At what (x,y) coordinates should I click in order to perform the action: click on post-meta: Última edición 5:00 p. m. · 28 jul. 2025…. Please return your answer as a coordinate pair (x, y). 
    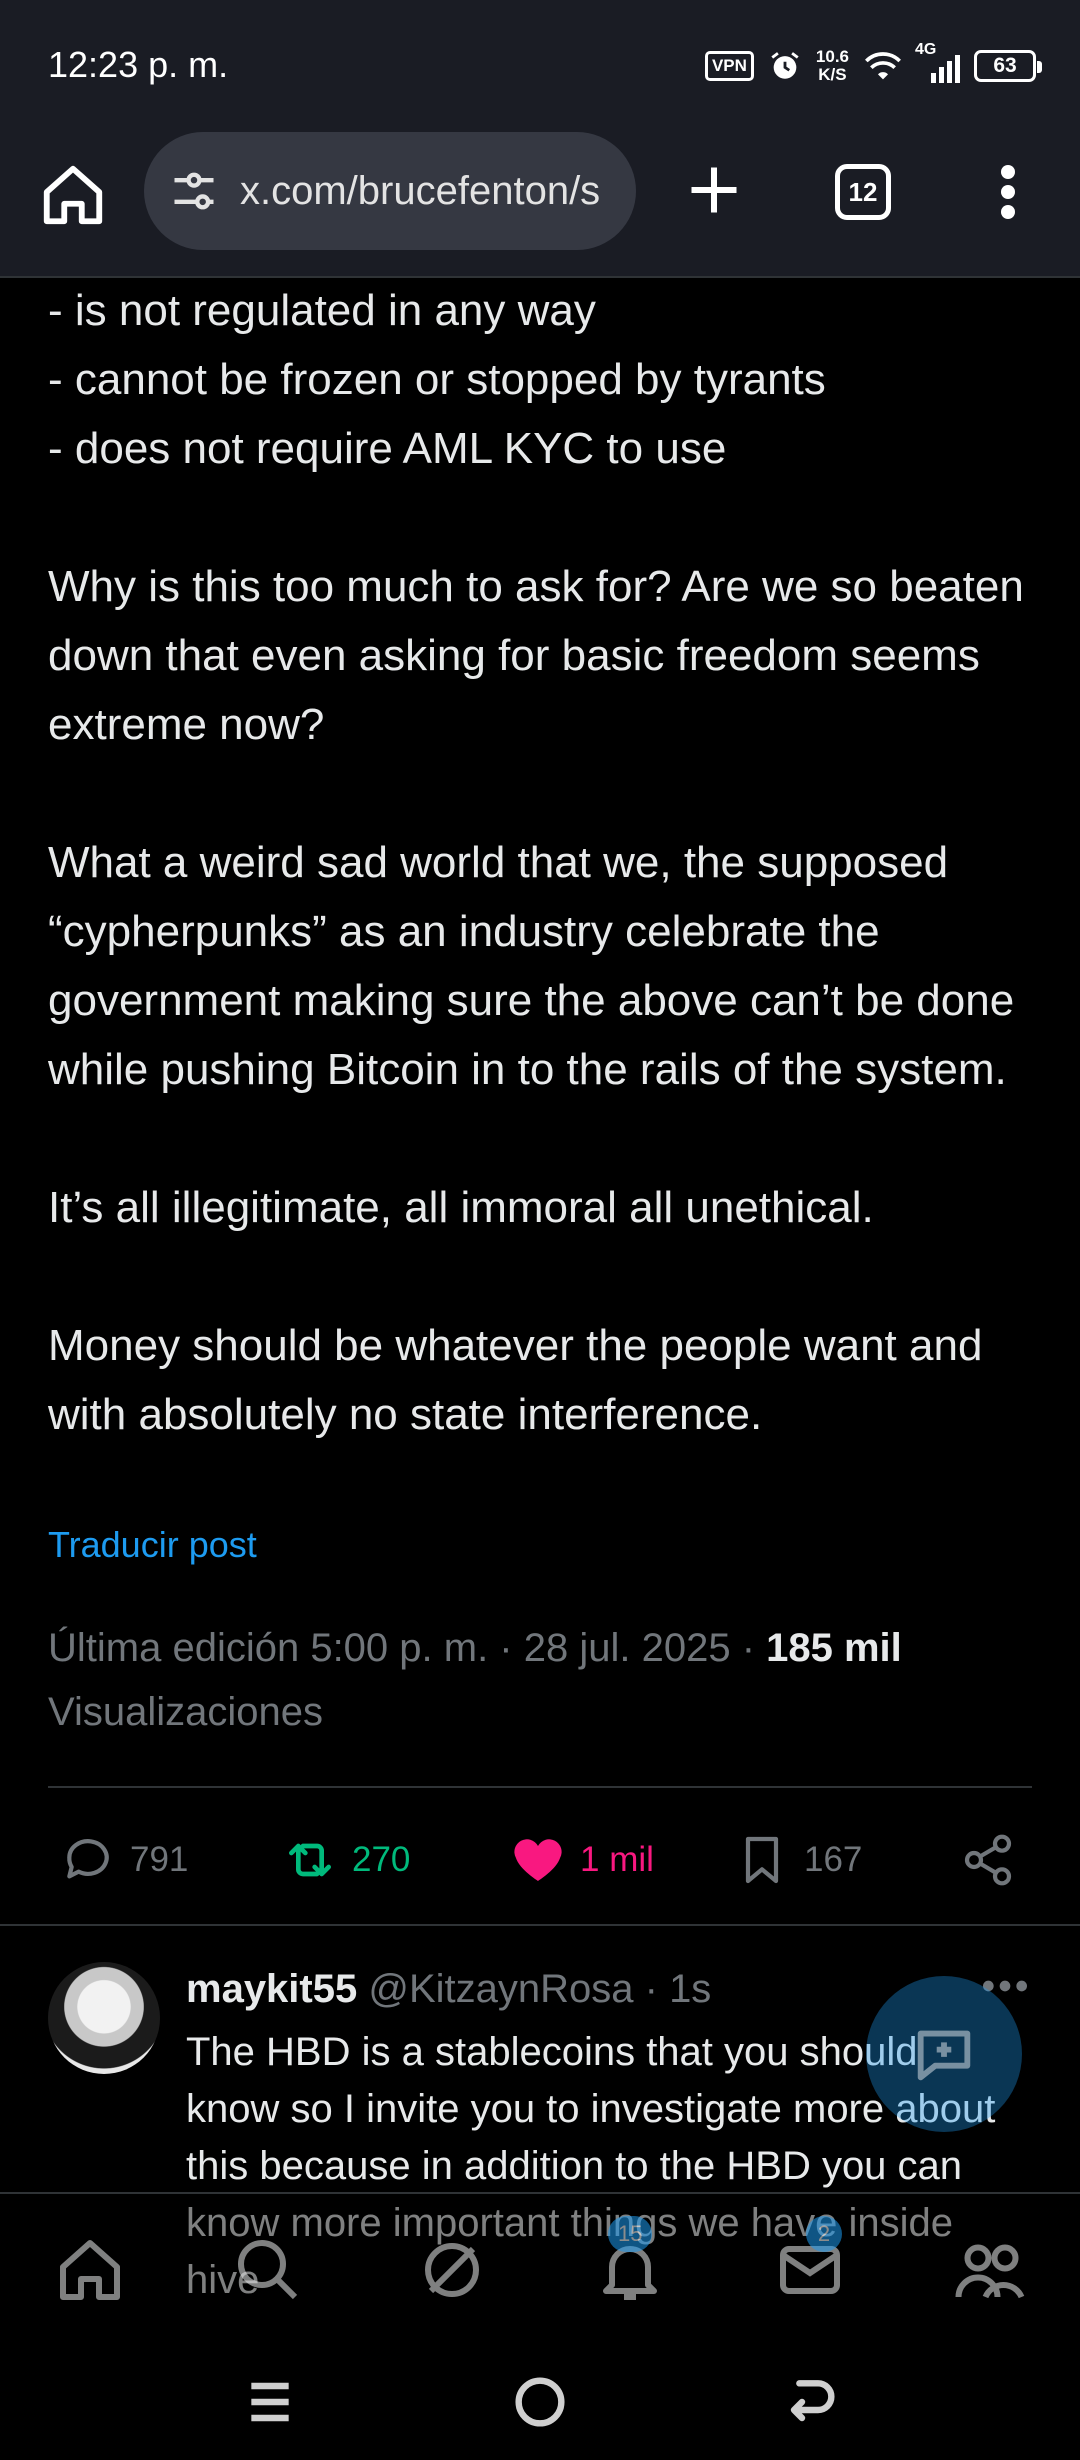
    Looking at the image, I should click on (548, 1680).